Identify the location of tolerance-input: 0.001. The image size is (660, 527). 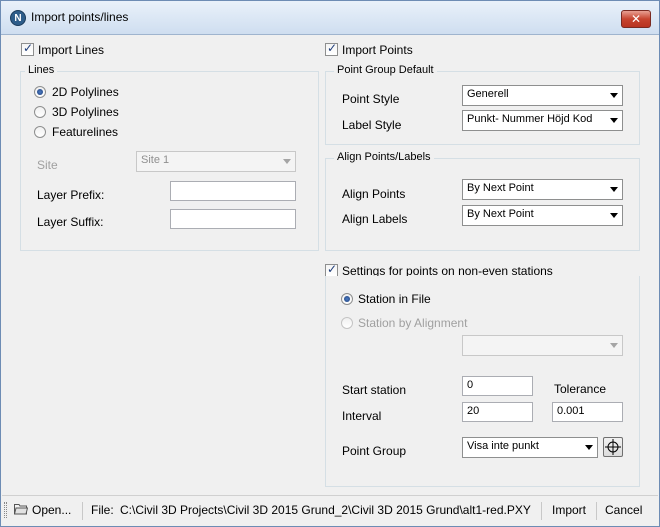
(587, 412).